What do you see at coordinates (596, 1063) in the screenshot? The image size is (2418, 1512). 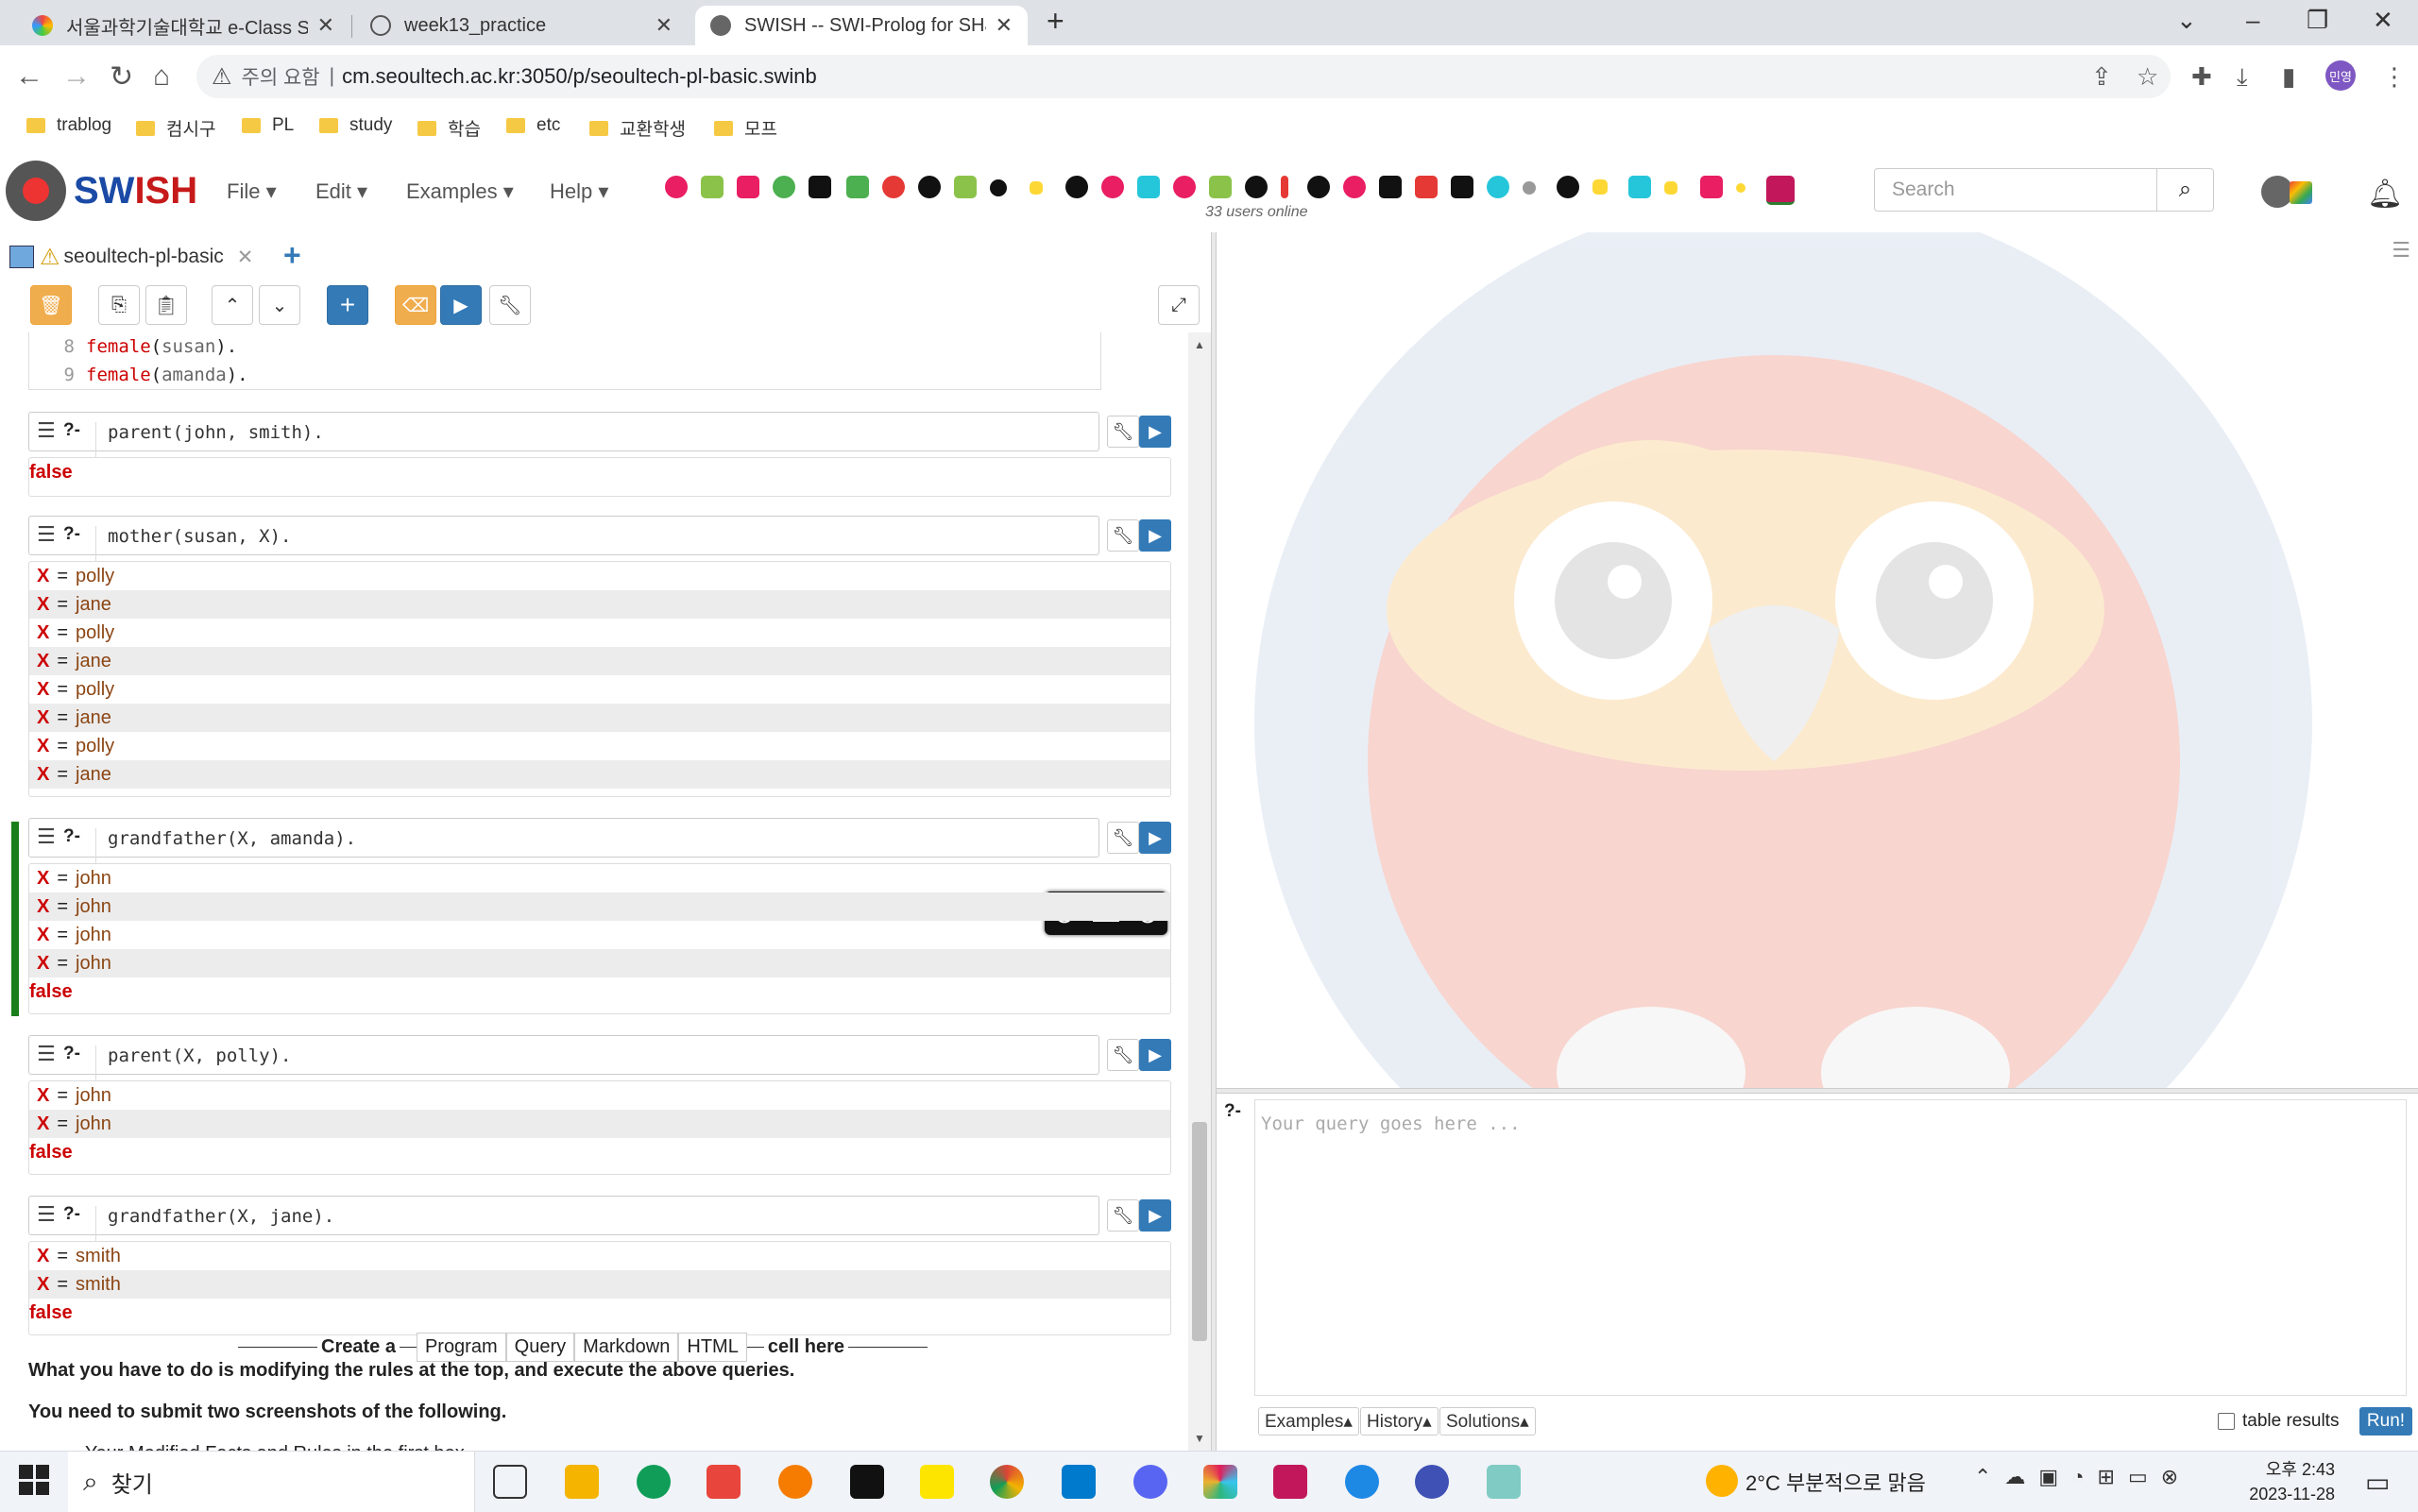 I see `query-code: parent(X, polly).` at bounding box center [596, 1063].